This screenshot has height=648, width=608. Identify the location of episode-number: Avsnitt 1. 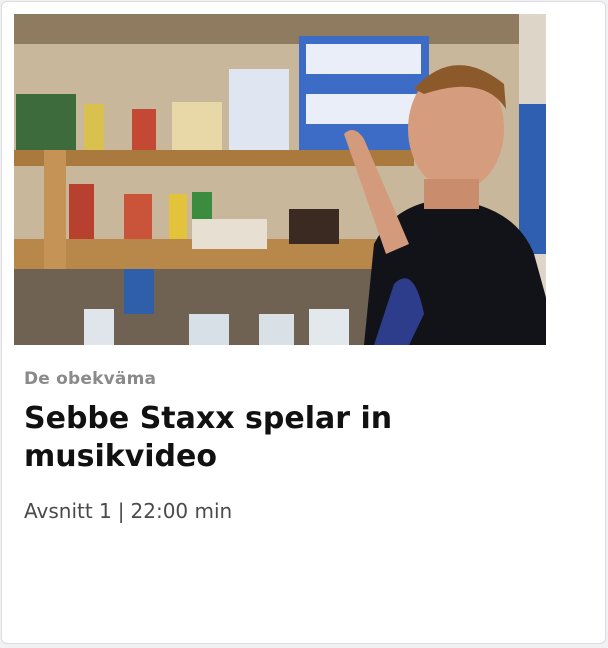
(68, 511).